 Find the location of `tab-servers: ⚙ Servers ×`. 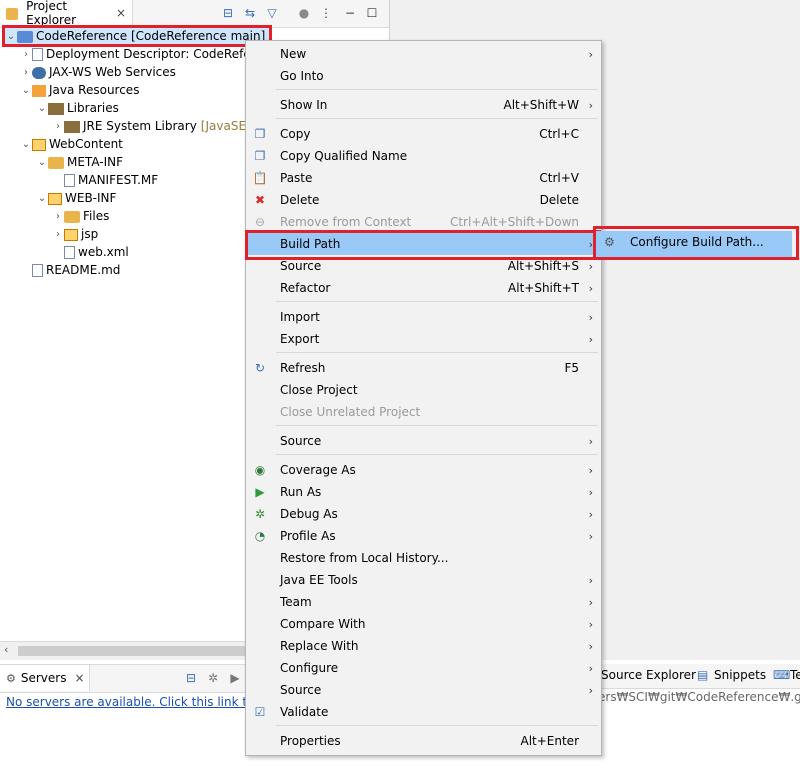

tab-servers: ⚙ Servers × is located at coordinates (45, 678).